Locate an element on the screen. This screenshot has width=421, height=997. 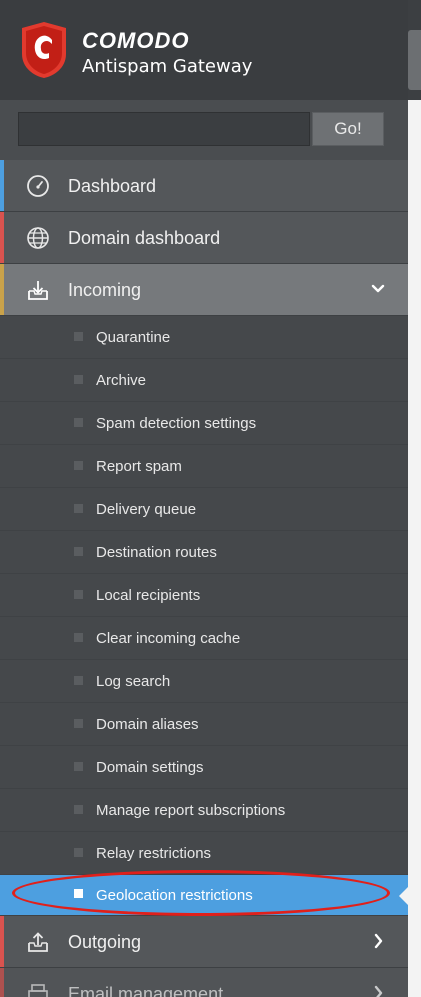
submenu-label: Manage report subscriptions is located at coordinates (191, 810).